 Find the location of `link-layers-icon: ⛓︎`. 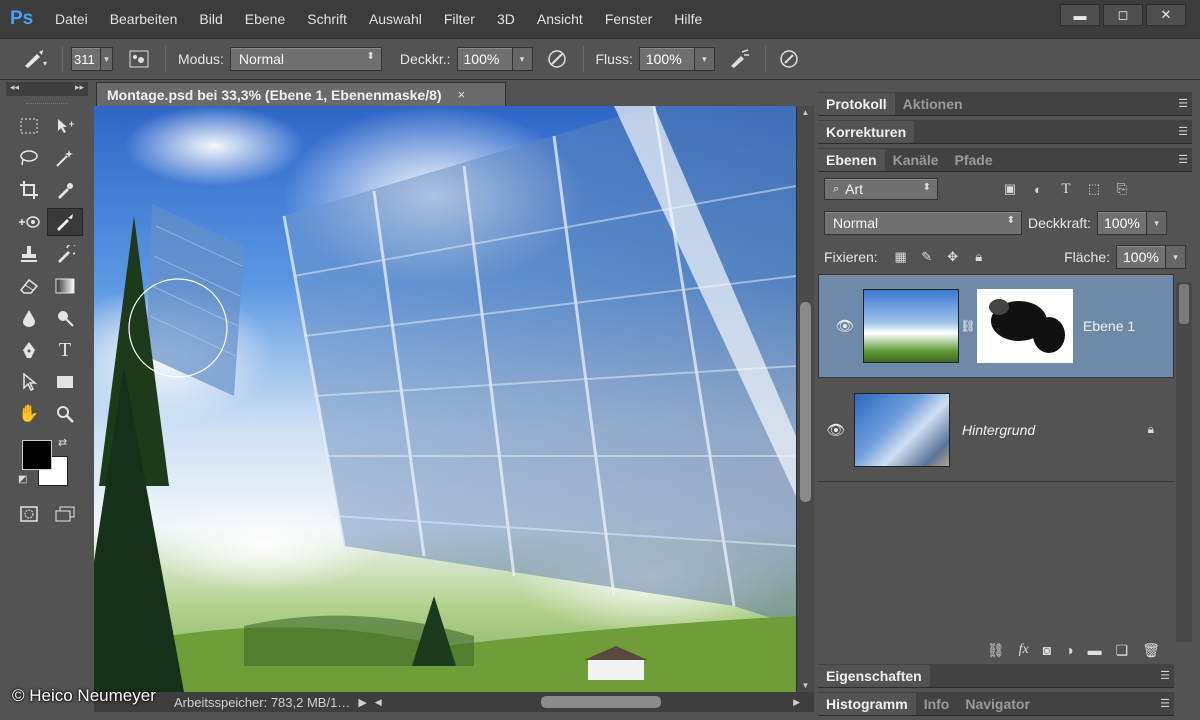

link-layers-icon: ⛓︎ is located at coordinates (996, 650).